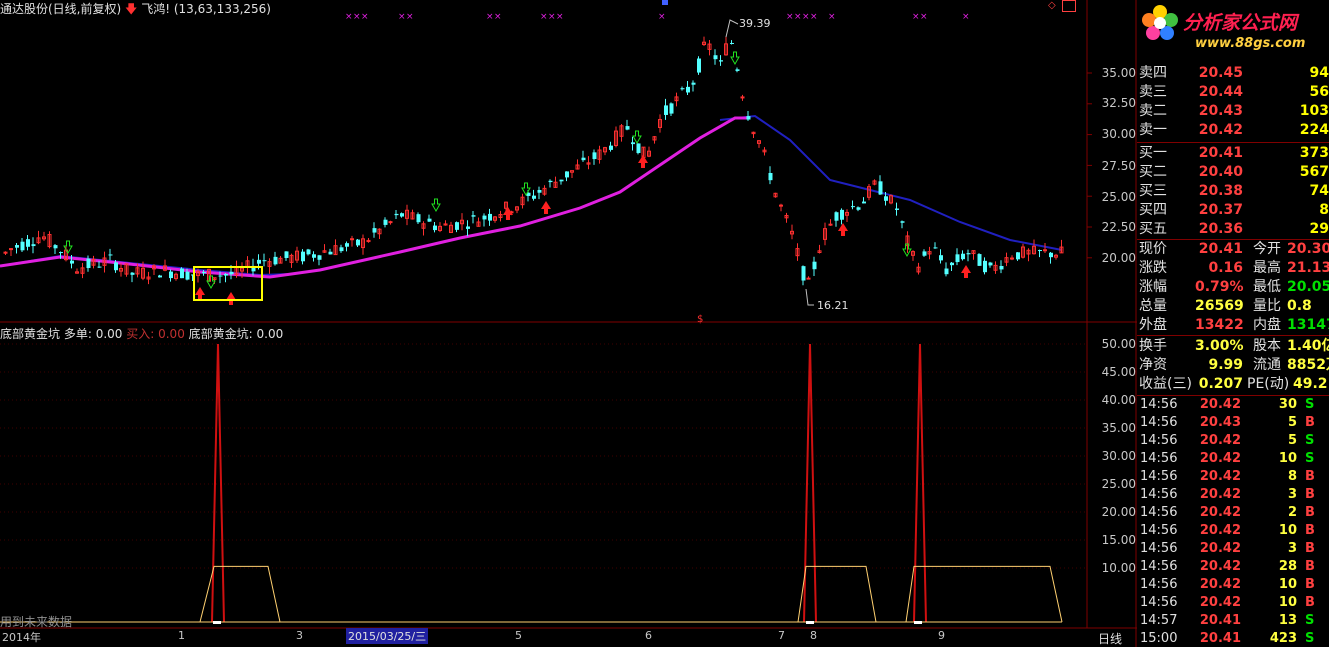 Image resolution: width=1329 pixels, height=647 pixels. I want to click on buy-row: 买二 20.40 567, so click(1233, 172).